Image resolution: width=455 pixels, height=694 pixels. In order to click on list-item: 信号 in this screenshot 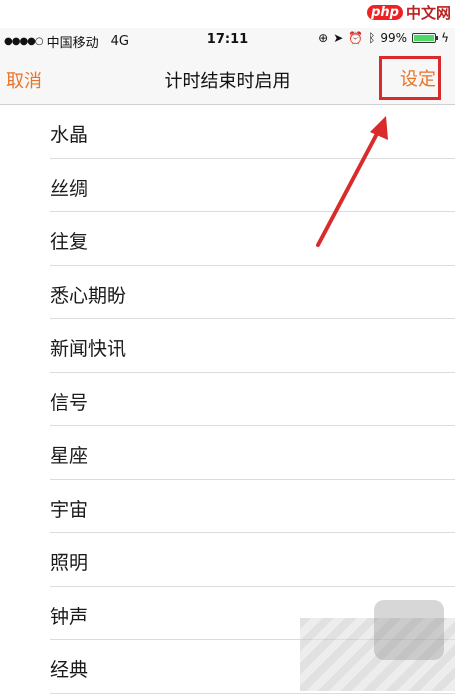, I will do `click(227, 400)`.